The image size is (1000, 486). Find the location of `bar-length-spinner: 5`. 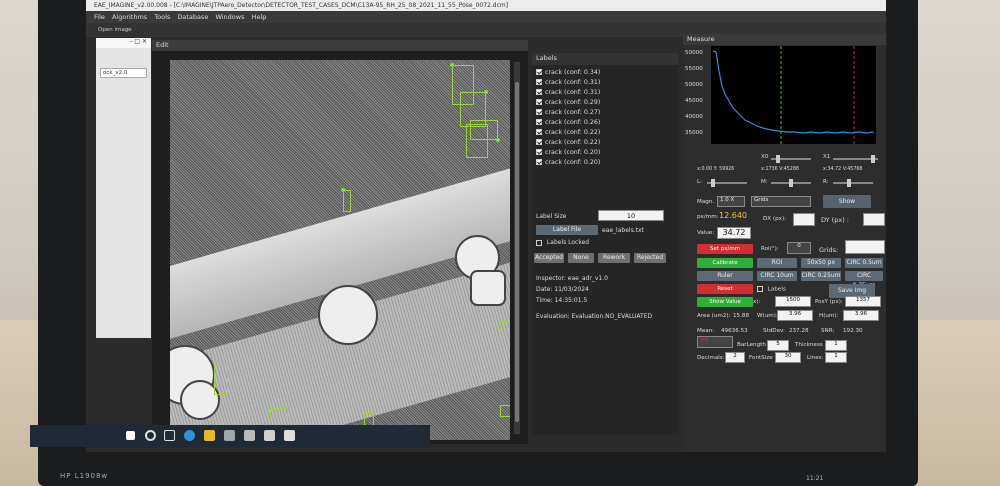

bar-length-spinner: 5 is located at coordinates (778, 345).